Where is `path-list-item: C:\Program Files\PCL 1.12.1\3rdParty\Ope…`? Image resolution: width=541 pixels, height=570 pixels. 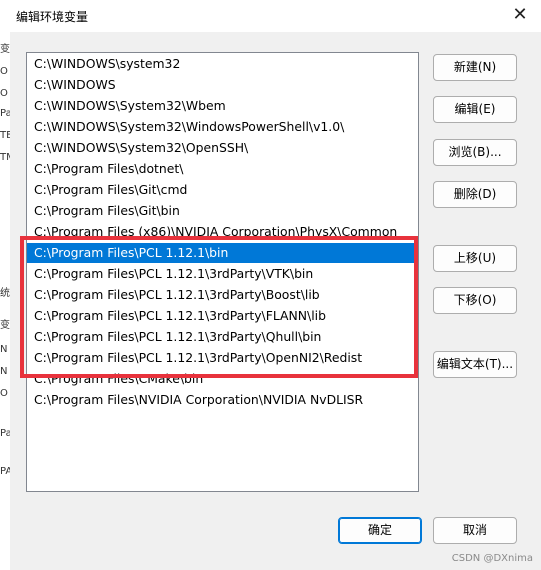
path-list-item: C:\Program Files\PCL 1.12.1\3rdParty\Ope… is located at coordinates (222, 358).